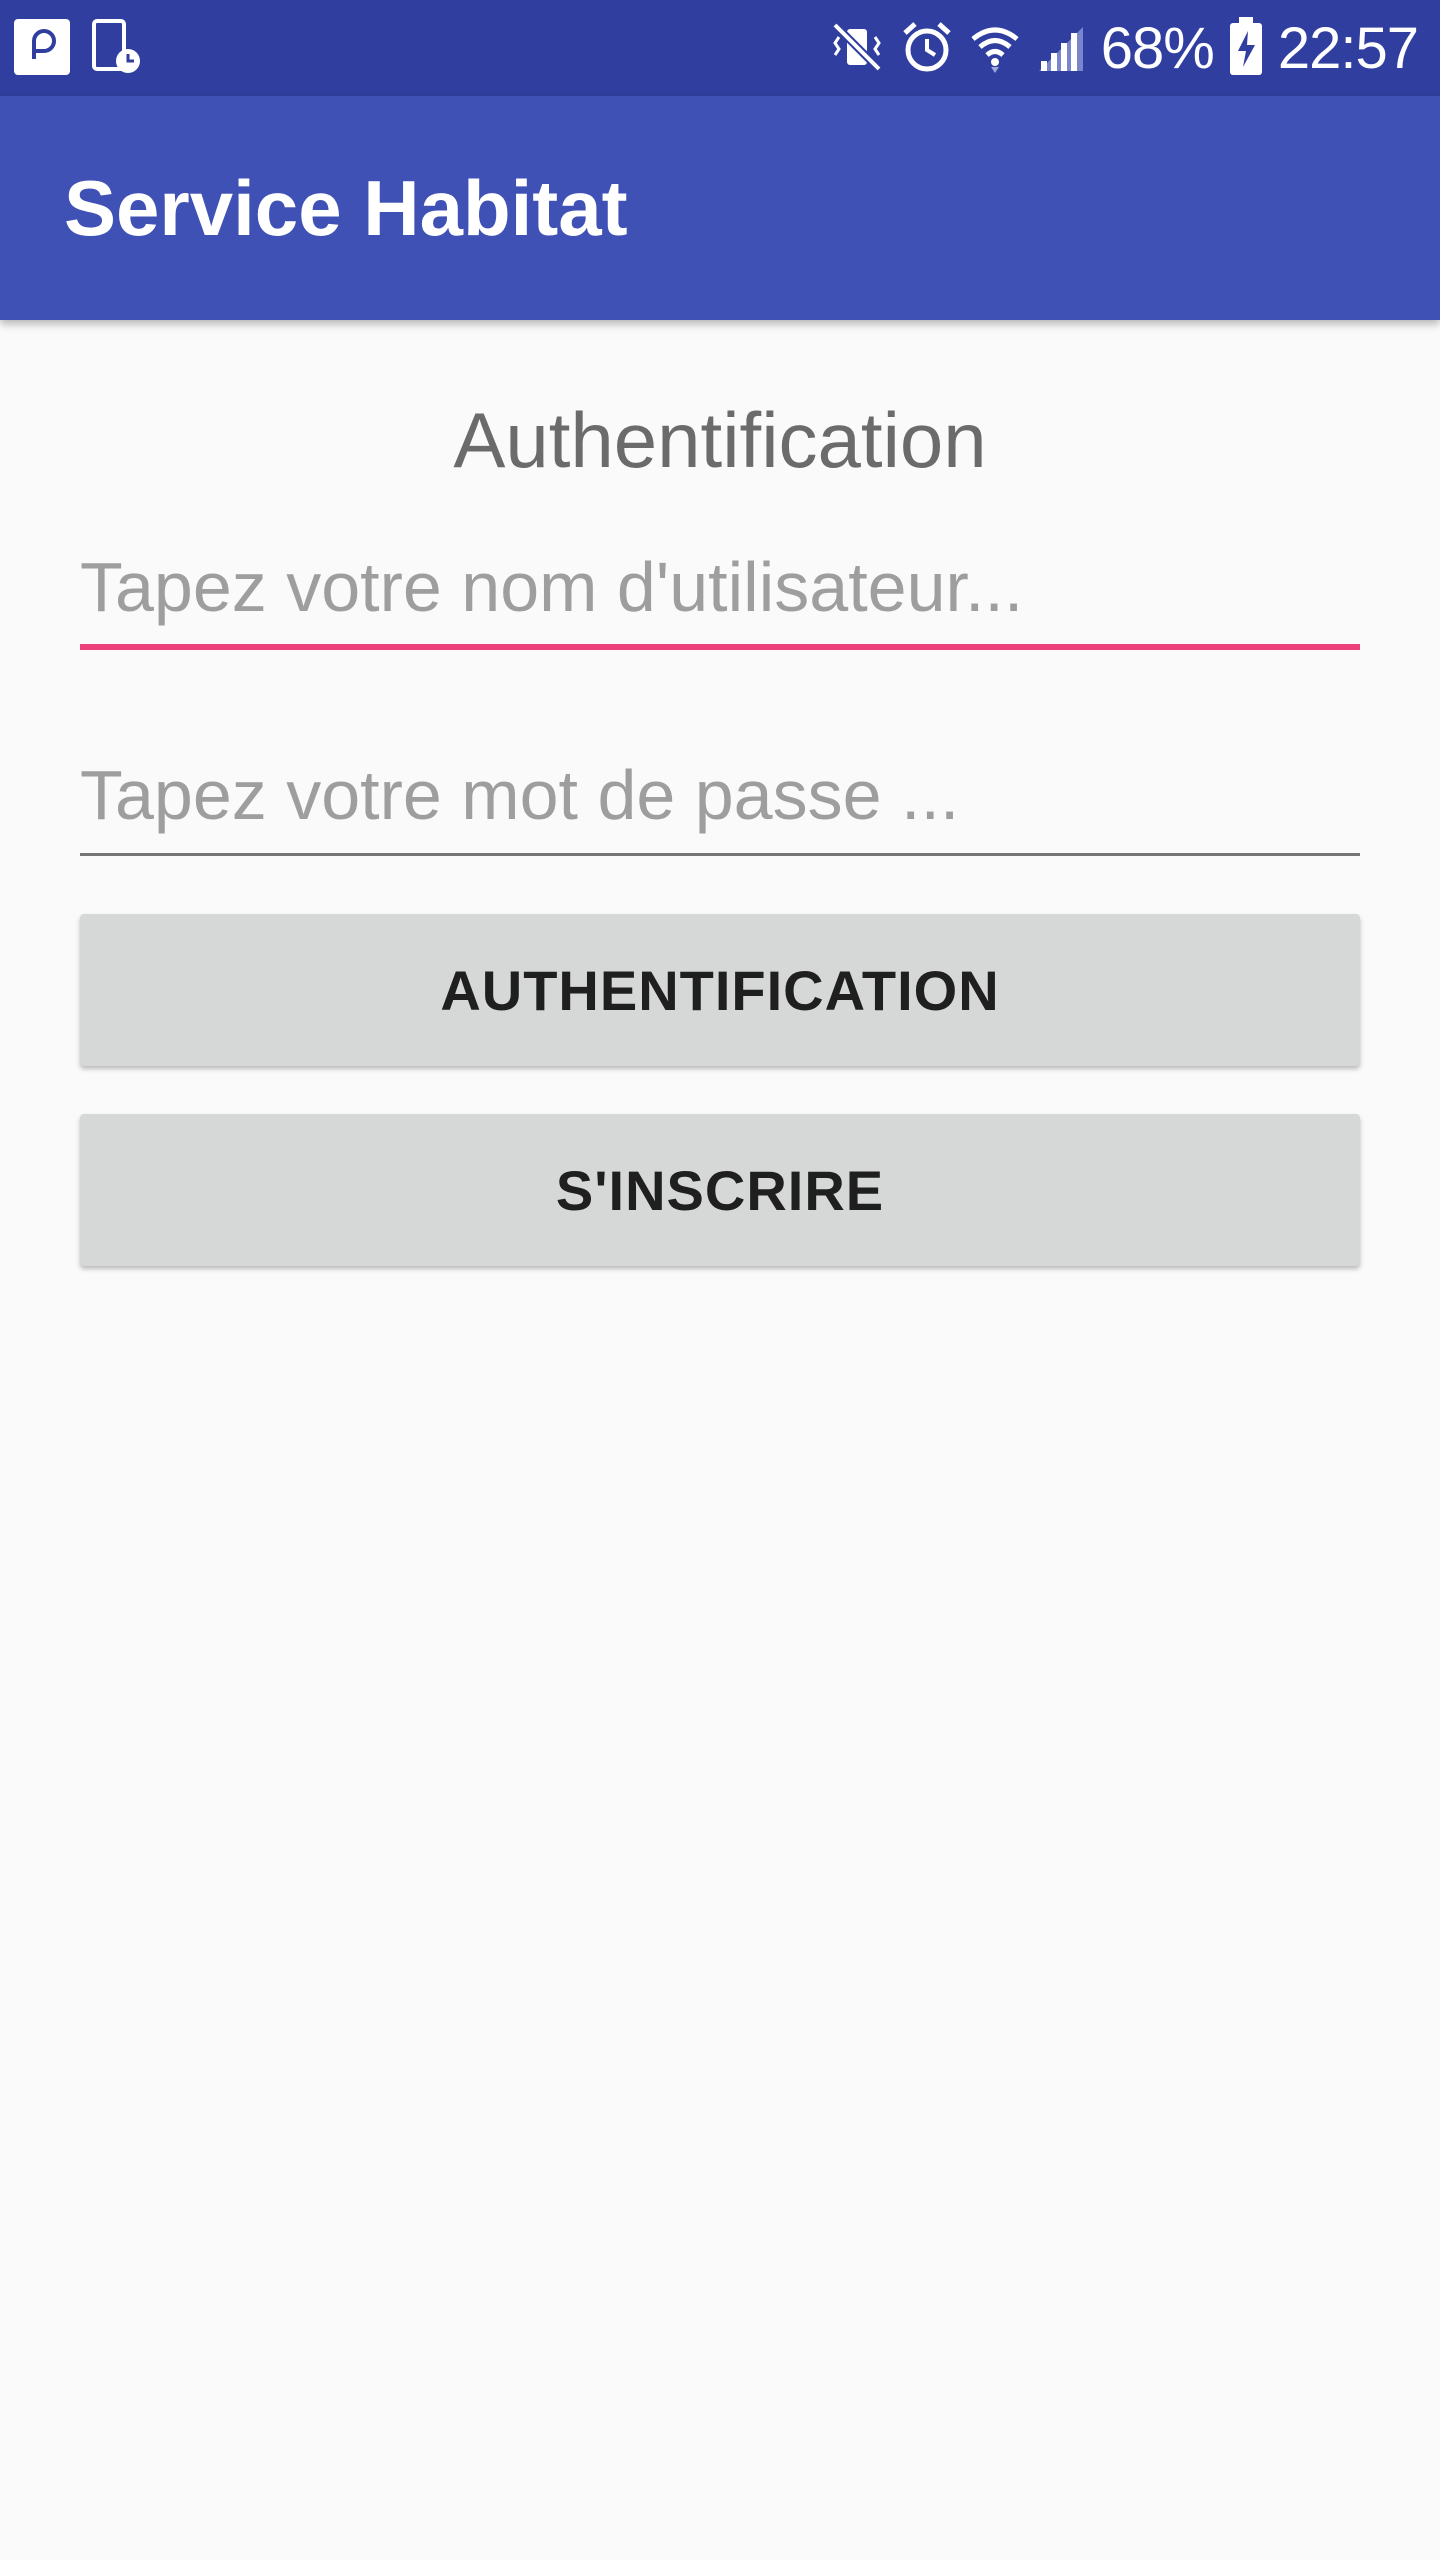 The height and width of the screenshot is (2560, 1440). What do you see at coordinates (1348, 48) in the screenshot?
I see `clock: 22:57` at bounding box center [1348, 48].